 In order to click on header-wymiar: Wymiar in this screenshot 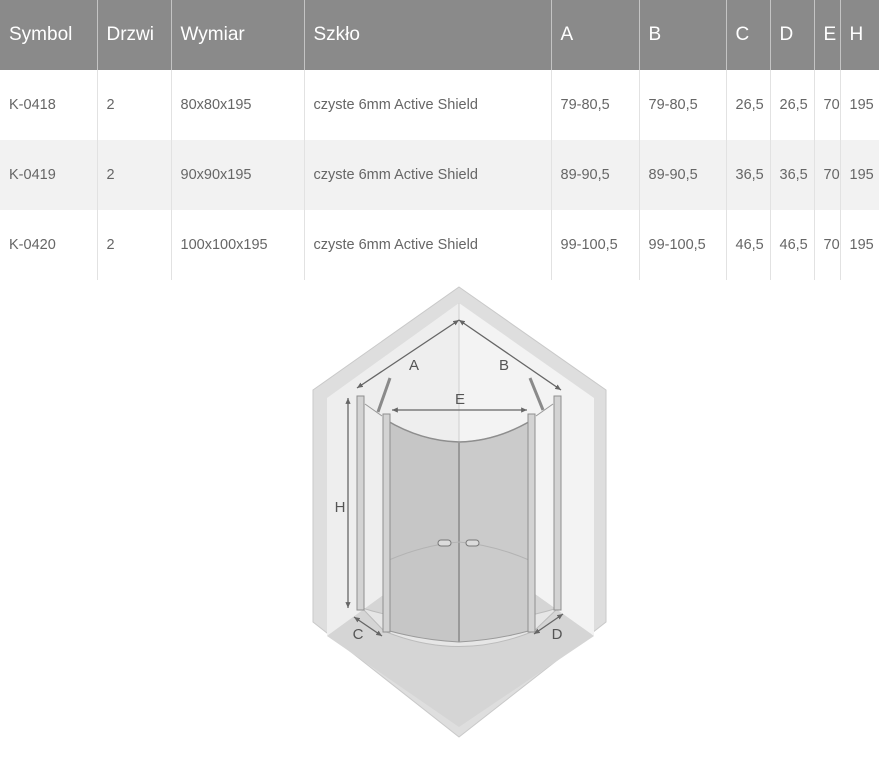, I will do `click(238, 35)`.